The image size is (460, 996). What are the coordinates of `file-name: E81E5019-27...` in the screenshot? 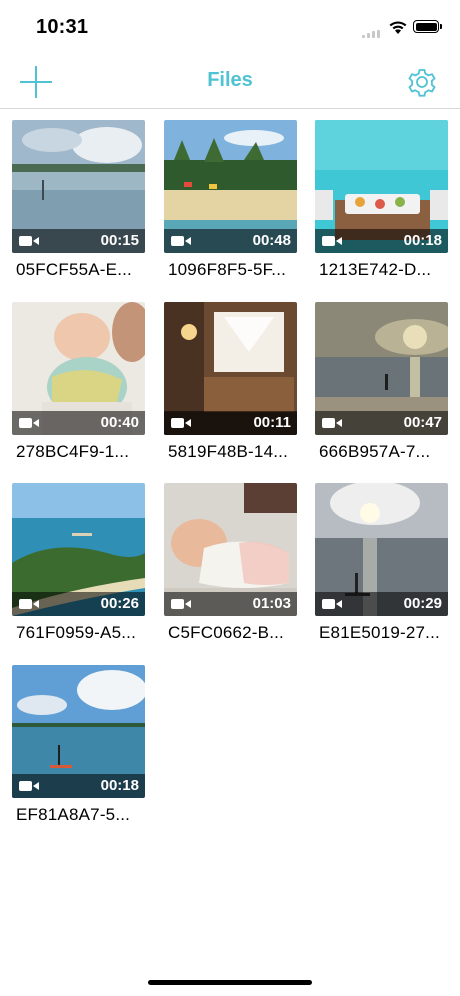 It's located at (379, 632).